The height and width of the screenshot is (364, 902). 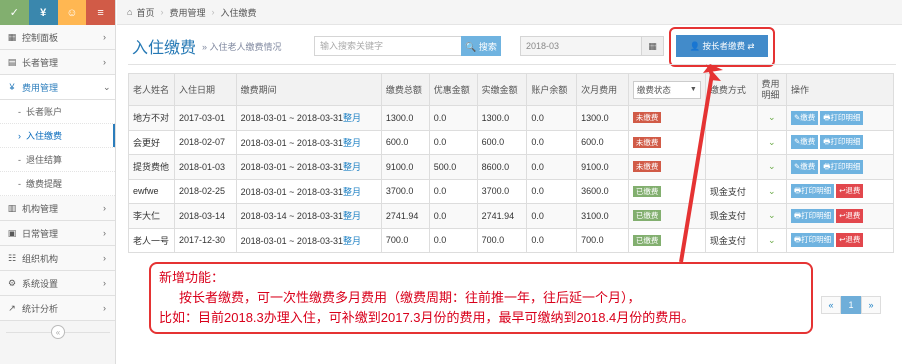 What do you see at coordinates (192, 277) in the screenshot?
I see `callout-line-1: 新增功能：` at bounding box center [192, 277].